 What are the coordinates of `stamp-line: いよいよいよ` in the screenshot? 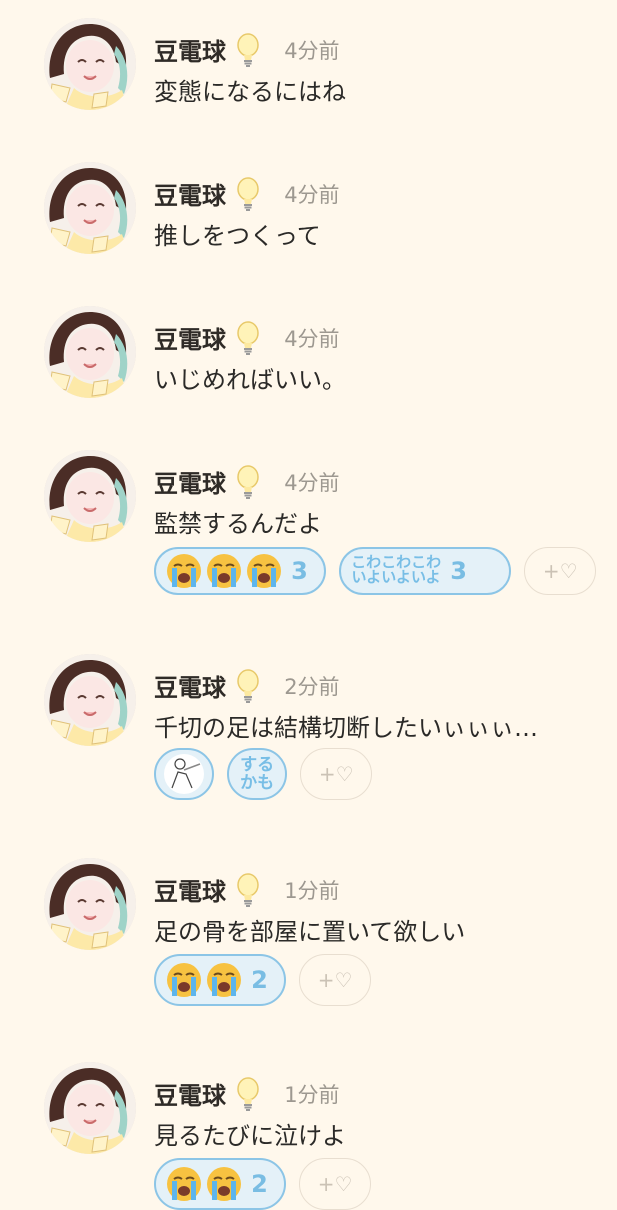 It's located at (396, 577).